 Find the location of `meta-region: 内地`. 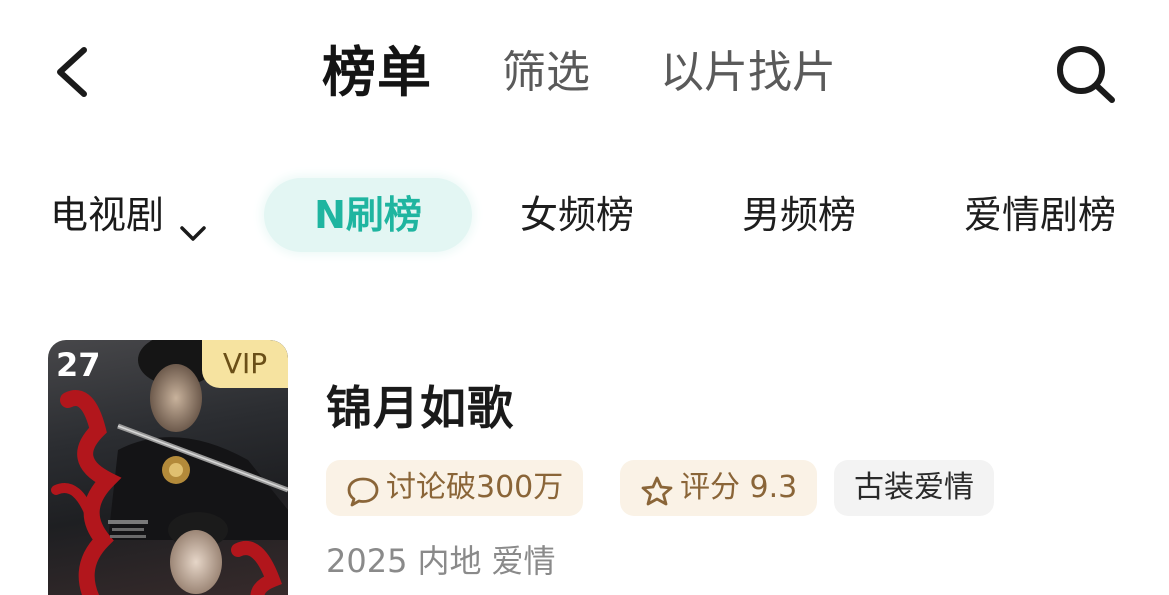

meta-region: 内地 is located at coordinates (449, 561).